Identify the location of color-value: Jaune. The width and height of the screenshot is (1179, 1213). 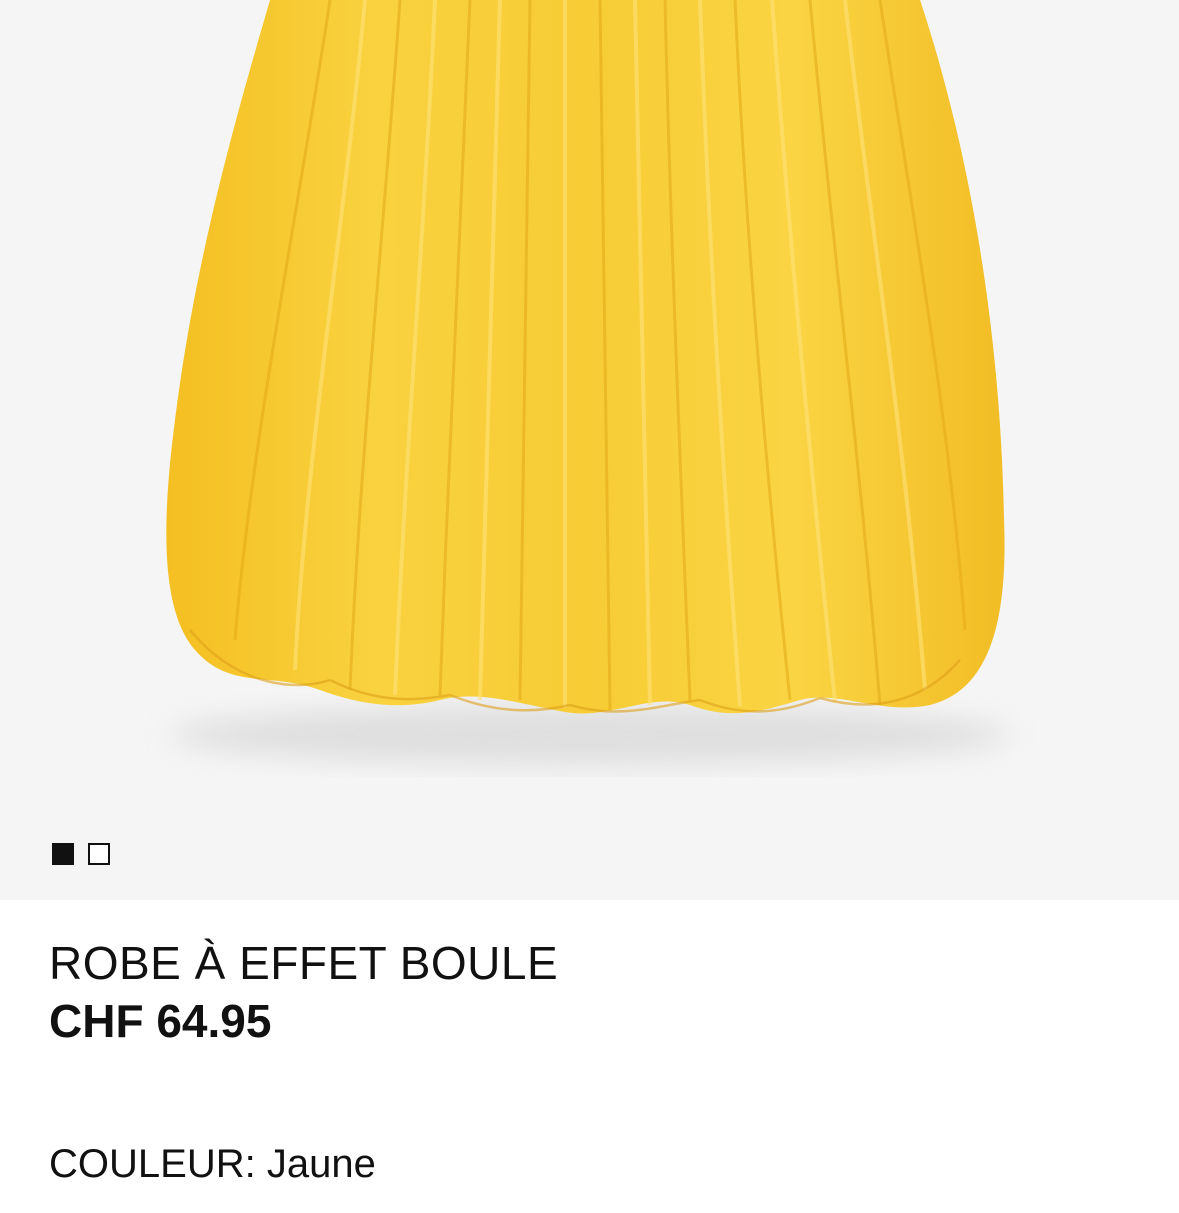
(321, 1164).